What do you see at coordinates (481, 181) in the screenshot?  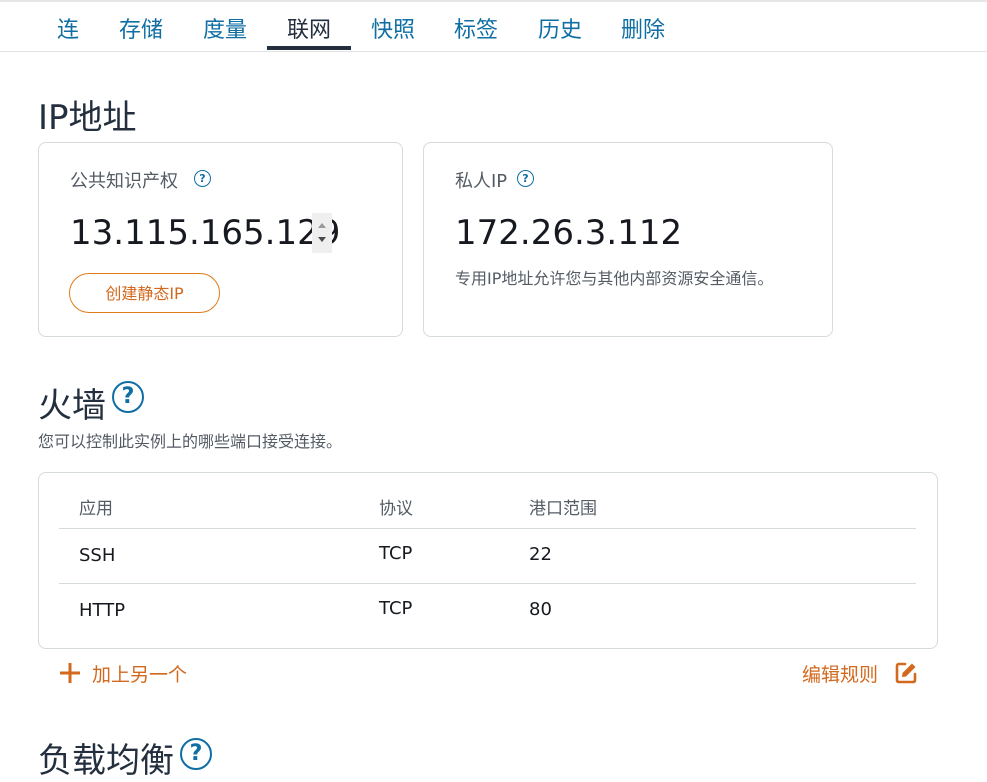 I see `private-ip-label: 私人IP` at bounding box center [481, 181].